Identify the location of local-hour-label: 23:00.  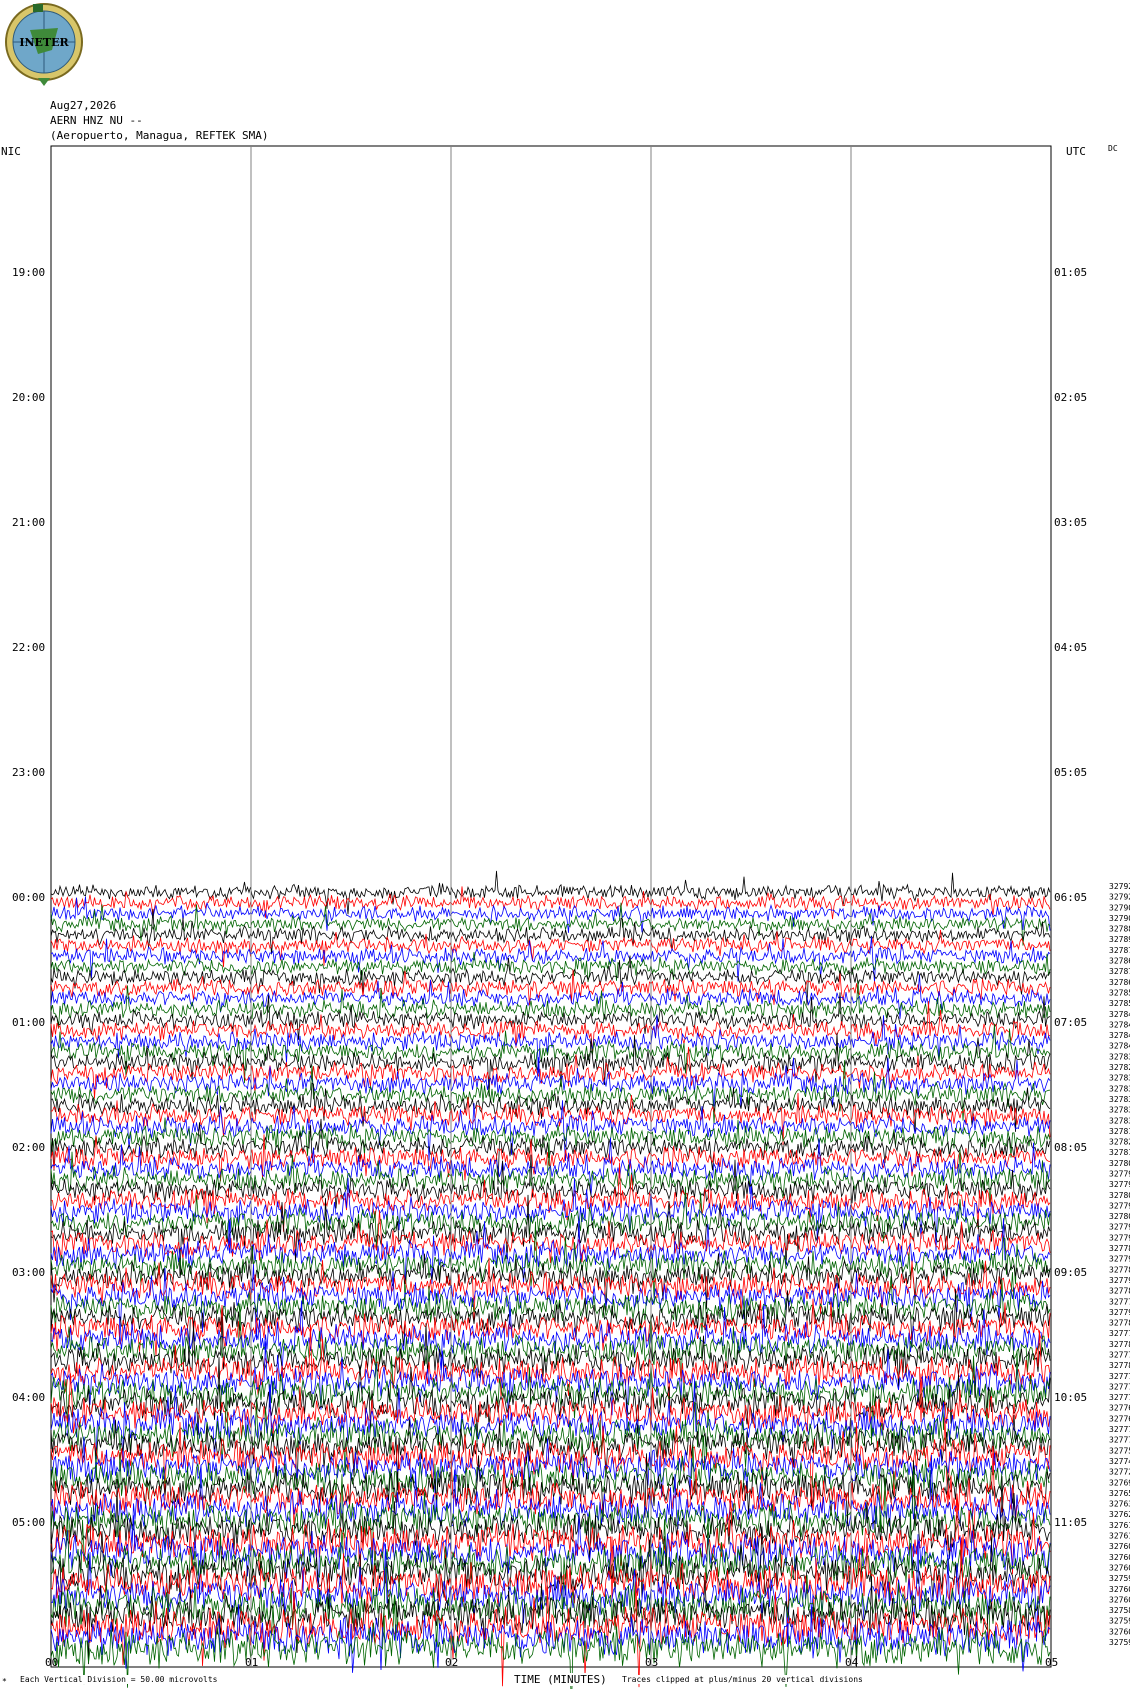
(28, 772).